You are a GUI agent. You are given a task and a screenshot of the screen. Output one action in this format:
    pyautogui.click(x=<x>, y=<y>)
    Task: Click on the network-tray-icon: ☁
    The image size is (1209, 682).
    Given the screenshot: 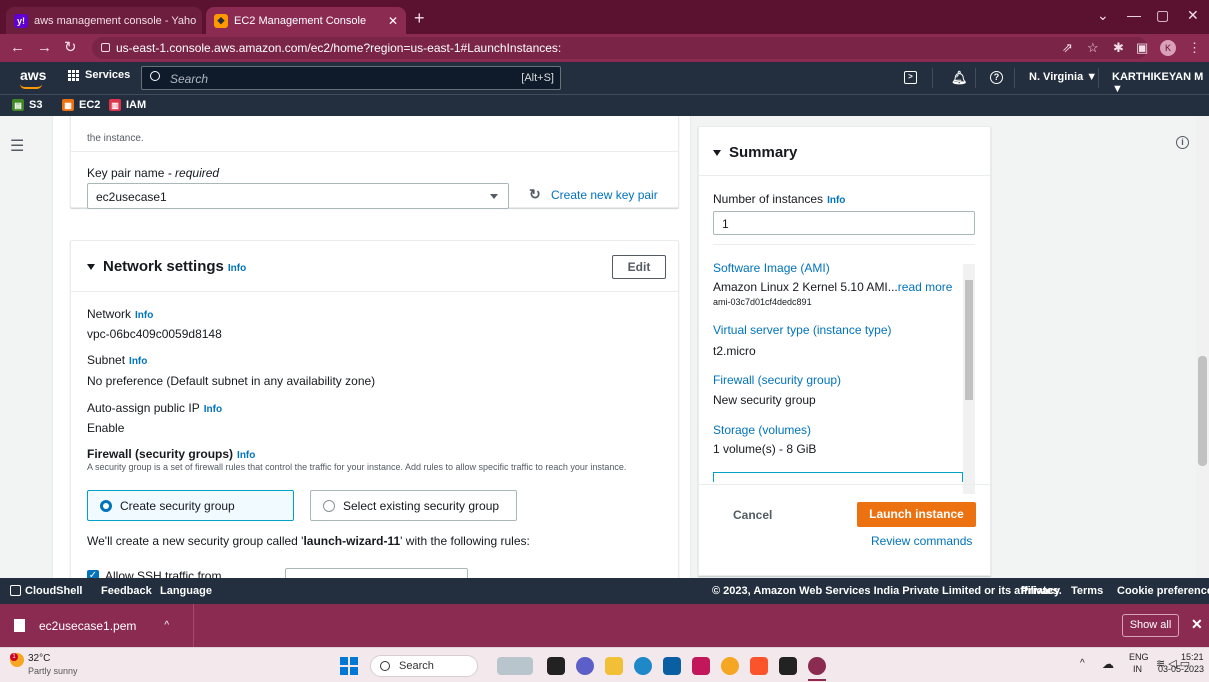 What is the action you would take?
    pyautogui.click(x=1108, y=664)
    